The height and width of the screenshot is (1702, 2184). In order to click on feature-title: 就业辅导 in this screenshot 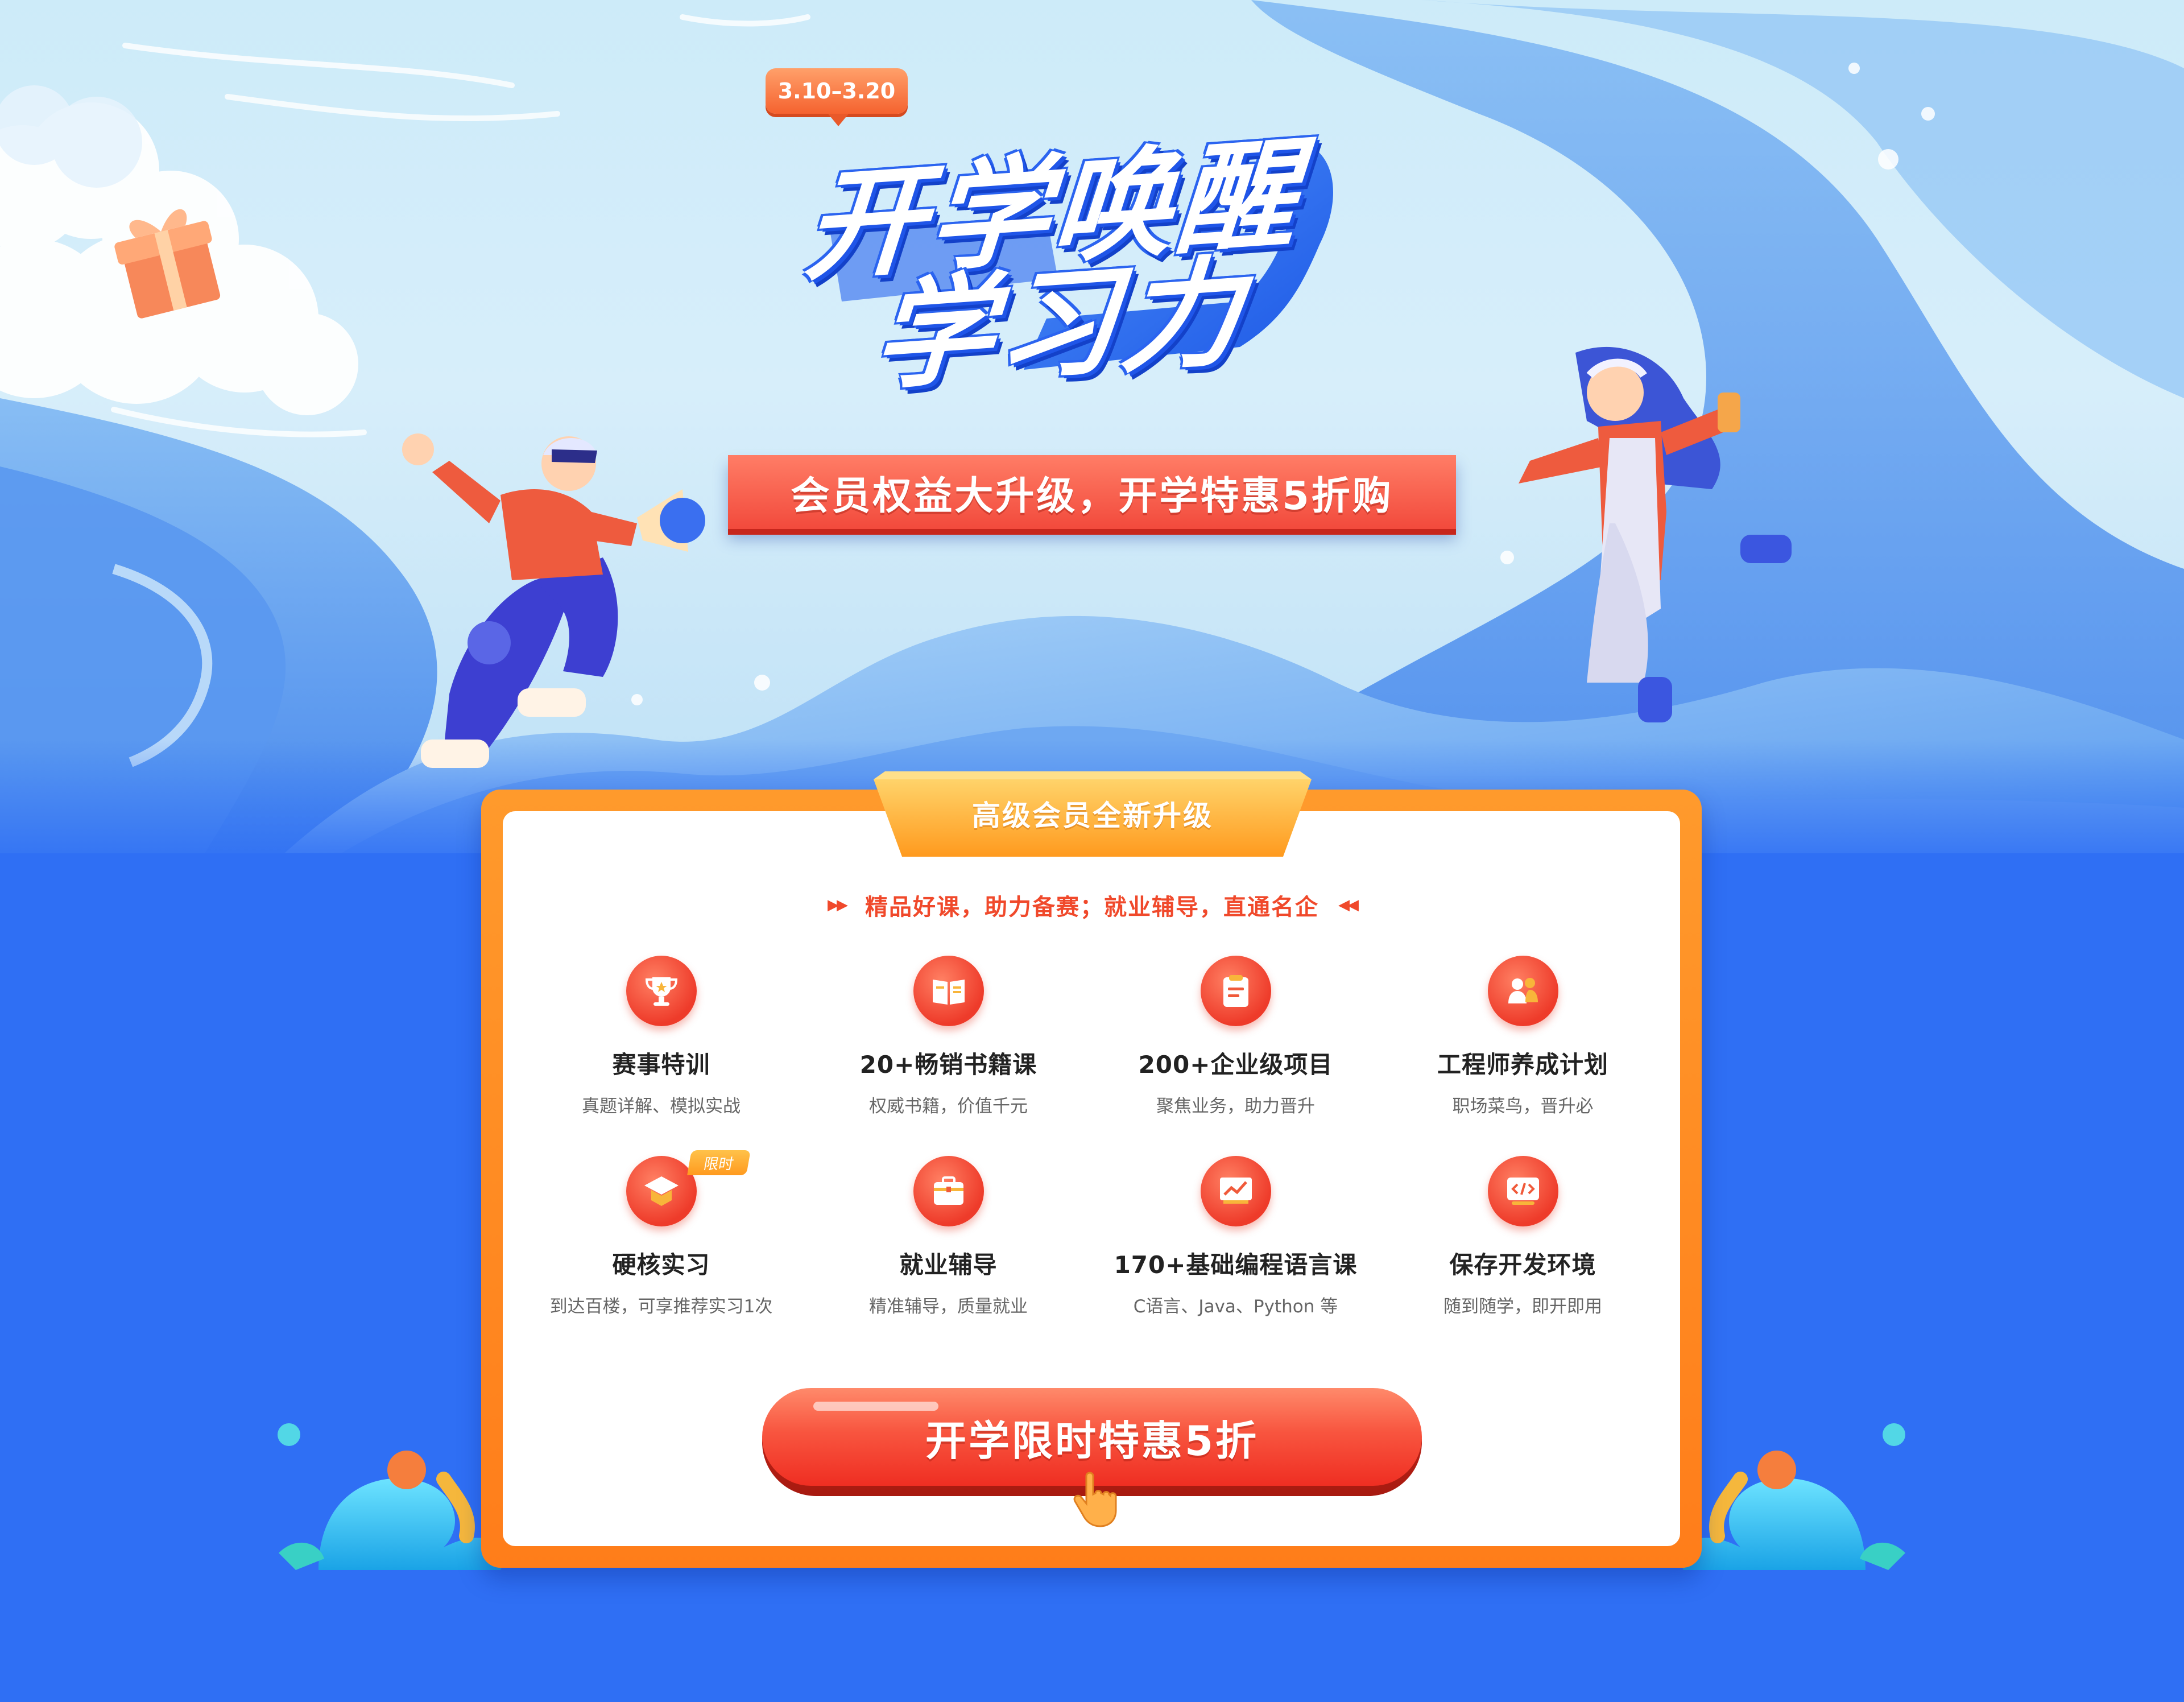, I will do `click(948, 1265)`.